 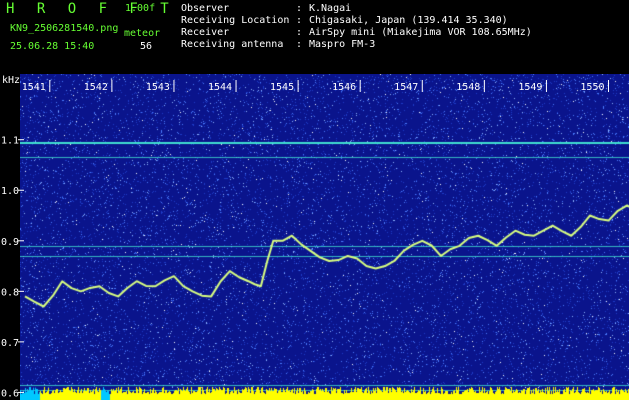 I want to click on antenna-label: Receiving antenna, so click(x=232, y=44).